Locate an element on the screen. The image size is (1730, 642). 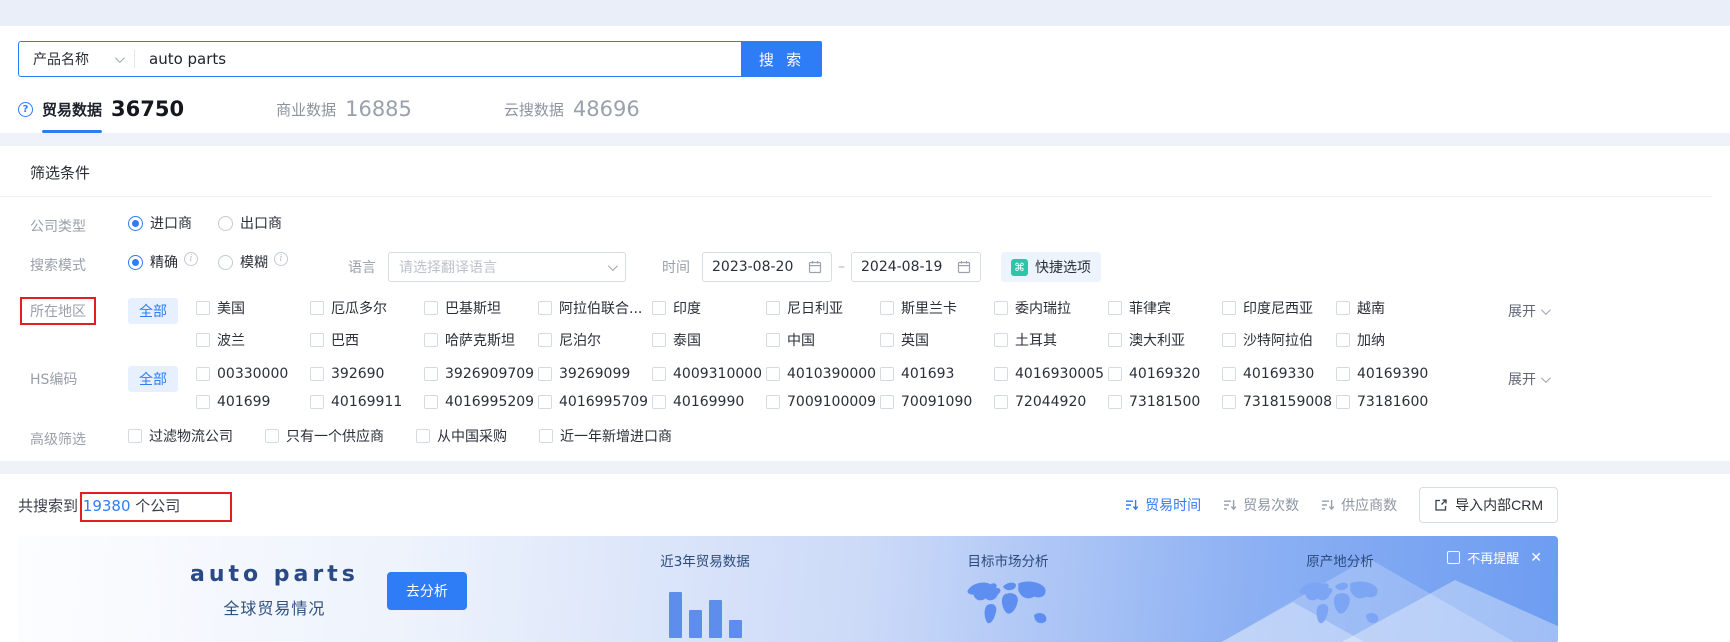
analyze-button: 去分析 is located at coordinates (426, 590).